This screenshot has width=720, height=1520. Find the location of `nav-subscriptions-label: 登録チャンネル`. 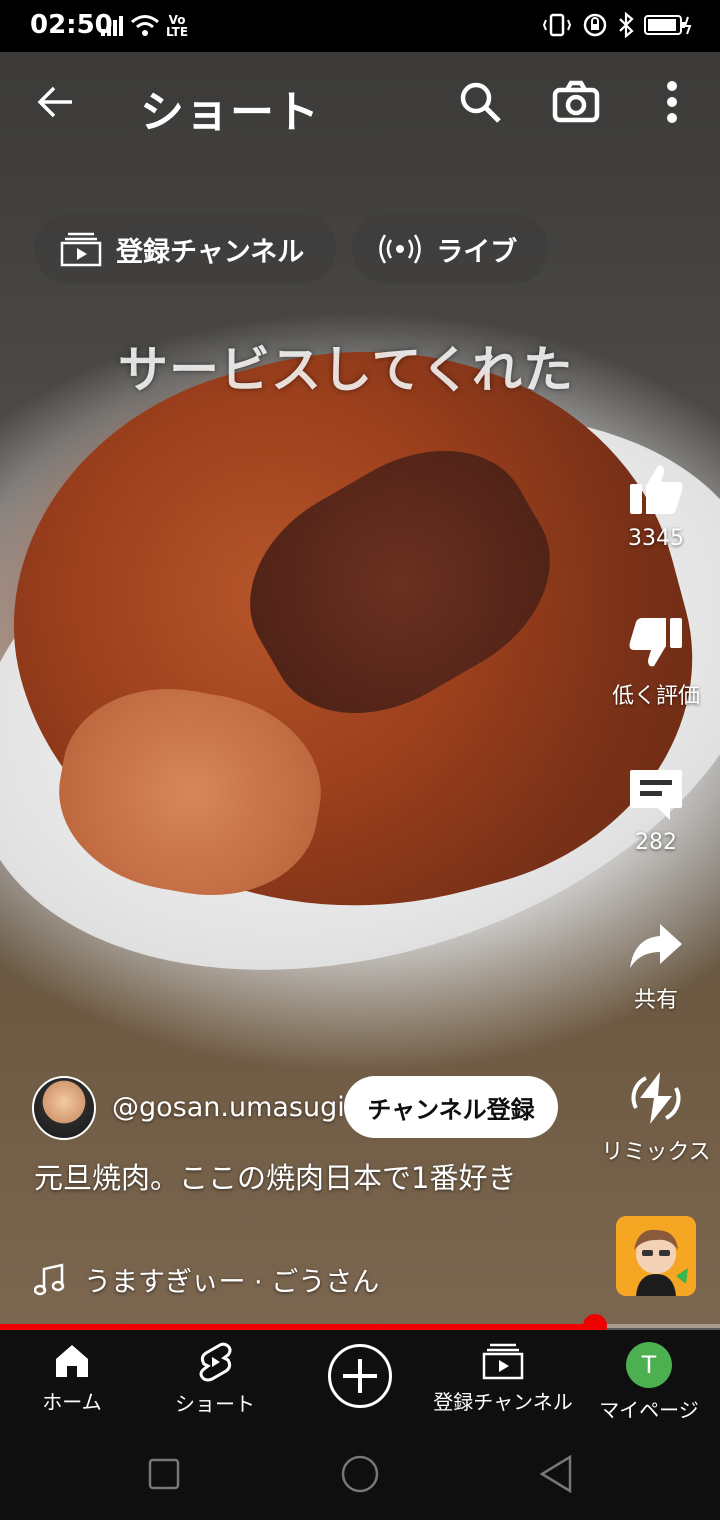

nav-subscriptions-label: 登録チャンネル is located at coordinates (503, 1402).